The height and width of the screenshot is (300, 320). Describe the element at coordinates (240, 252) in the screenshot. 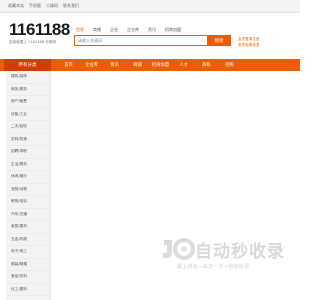

I see `watermark-title: 自动秒收录` at that location.